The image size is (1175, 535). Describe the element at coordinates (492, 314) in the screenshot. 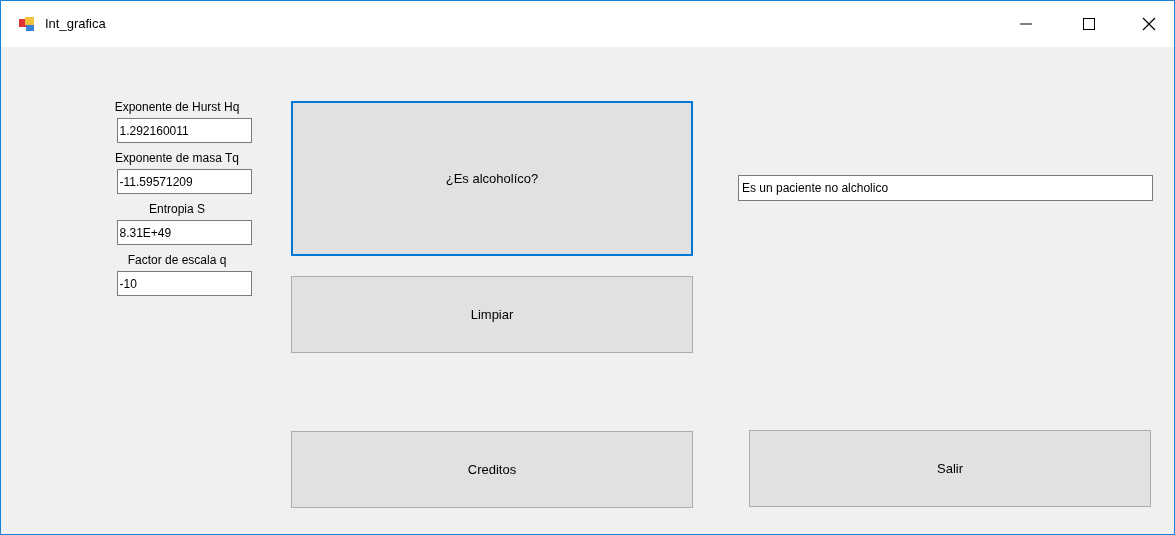

I see `action-button: Limpiar` at that location.